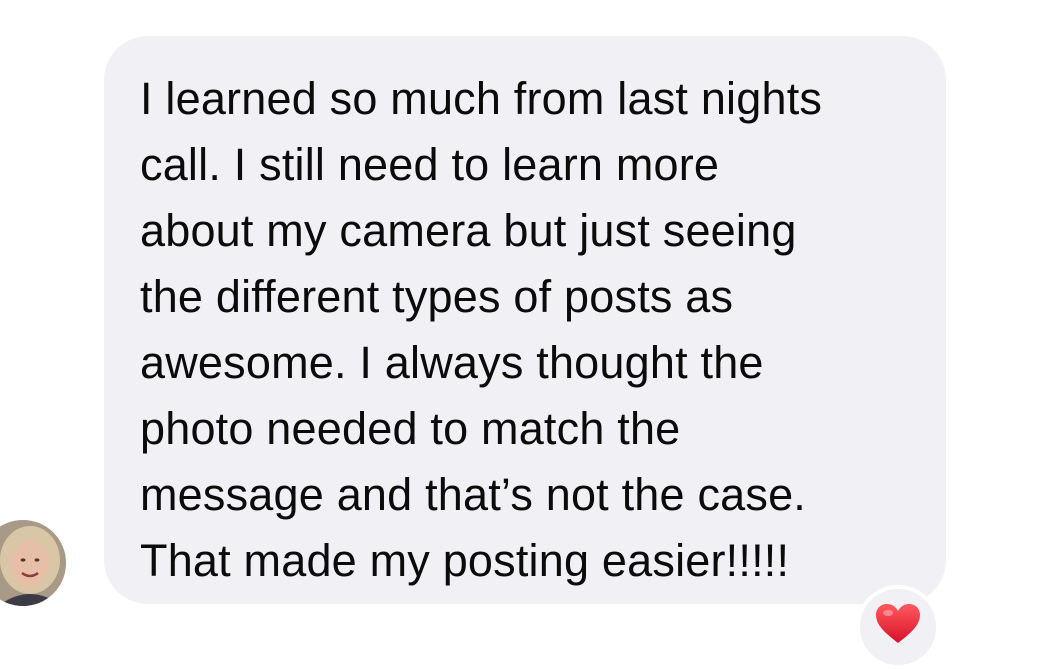 The image size is (1051, 669). What do you see at coordinates (465, 560) in the screenshot?
I see `message-line: That made my posting easier!!!!!` at bounding box center [465, 560].